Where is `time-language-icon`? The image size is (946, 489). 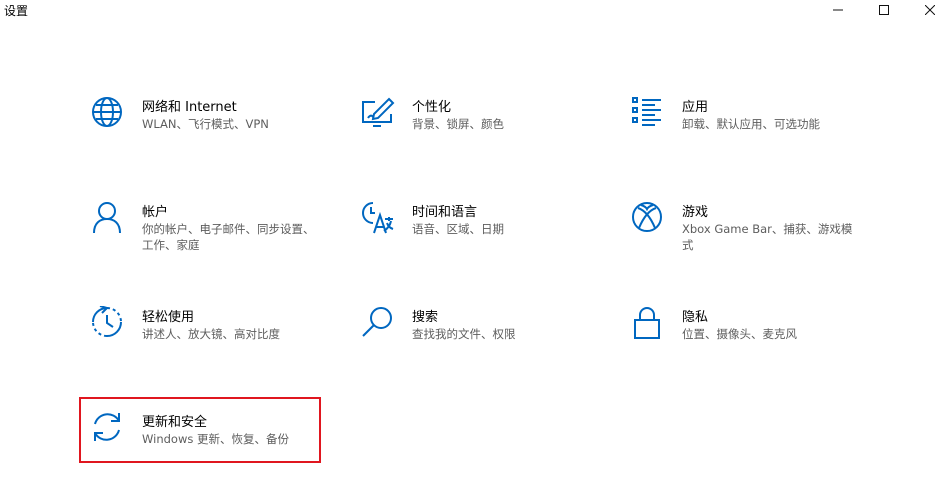
time-language-icon is located at coordinates (378, 218).